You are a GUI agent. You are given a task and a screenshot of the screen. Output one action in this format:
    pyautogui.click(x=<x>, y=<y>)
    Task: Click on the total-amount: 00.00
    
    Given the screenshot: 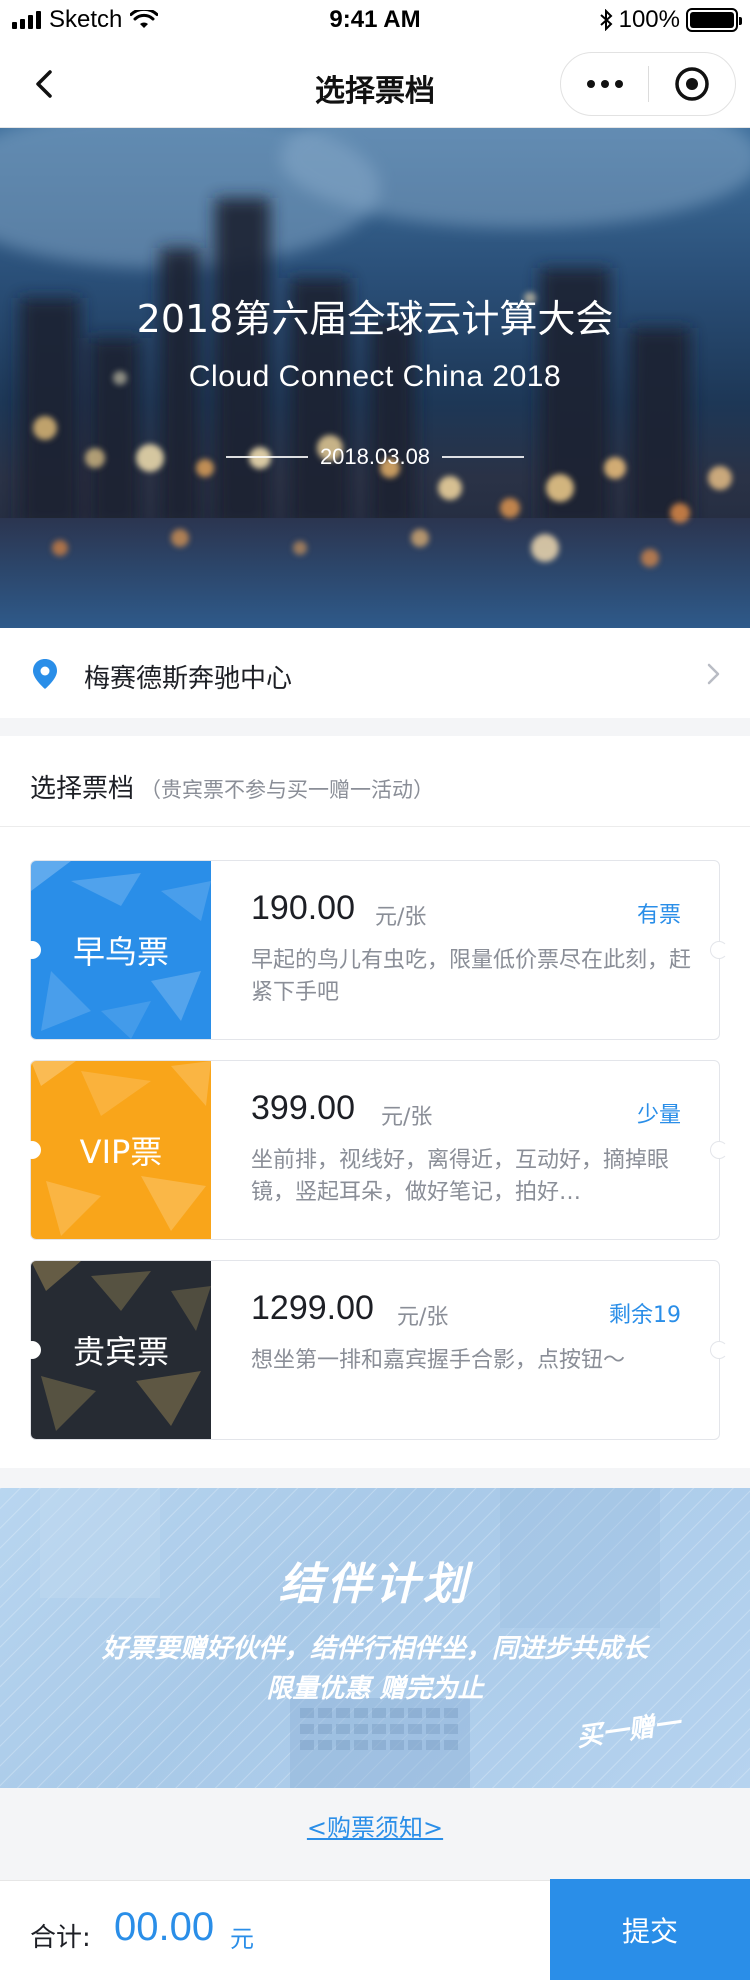 What is the action you would take?
    pyautogui.click(x=164, y=1927)
    